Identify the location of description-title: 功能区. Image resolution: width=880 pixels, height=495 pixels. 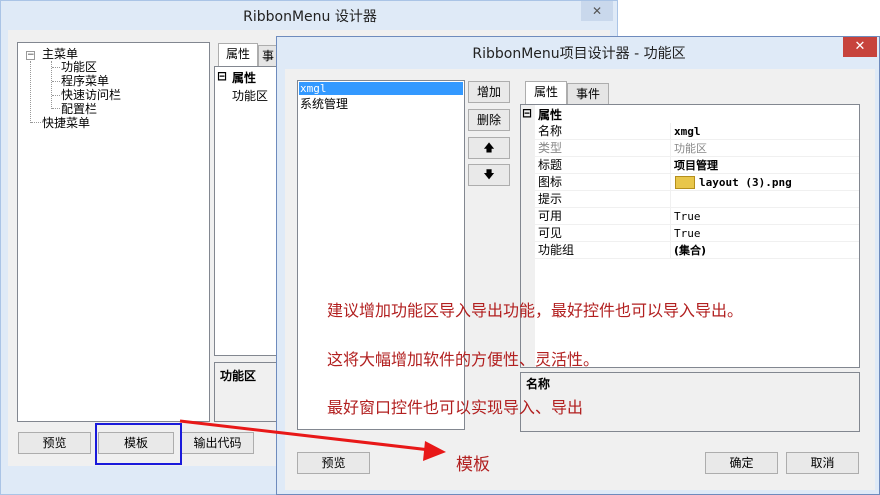
(238, 376).